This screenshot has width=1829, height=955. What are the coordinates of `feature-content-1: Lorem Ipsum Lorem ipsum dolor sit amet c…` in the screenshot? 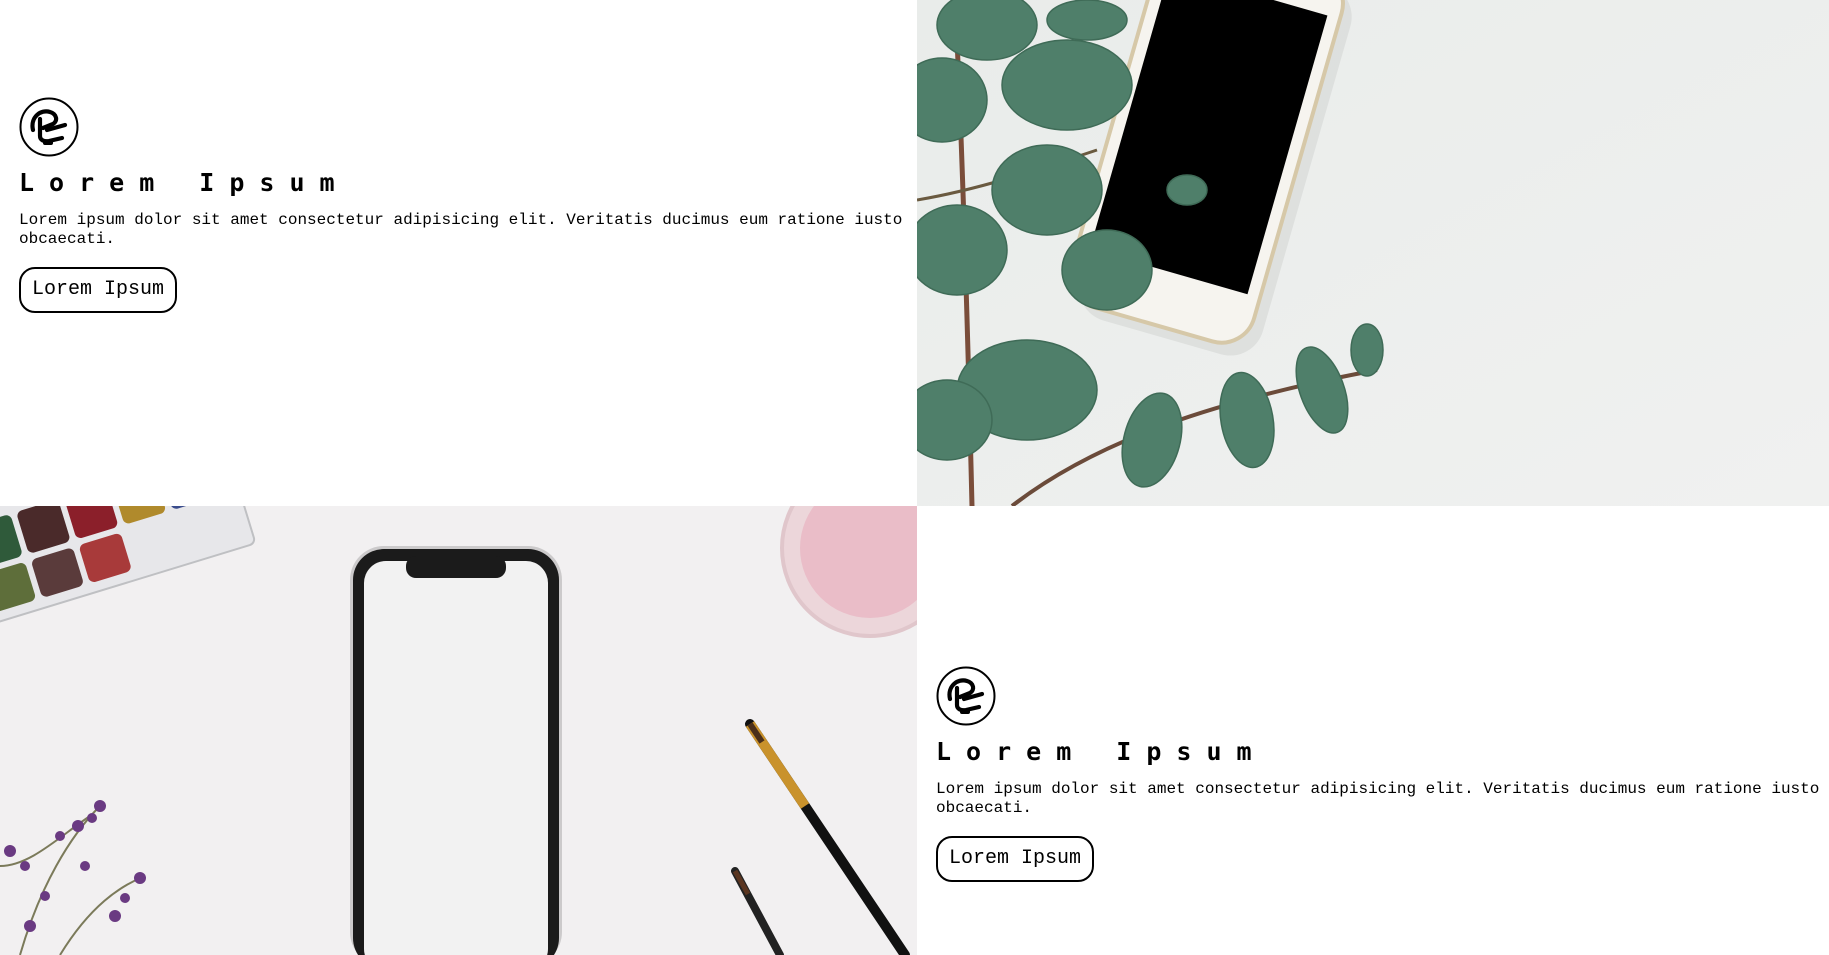 It's located at (463, 205).